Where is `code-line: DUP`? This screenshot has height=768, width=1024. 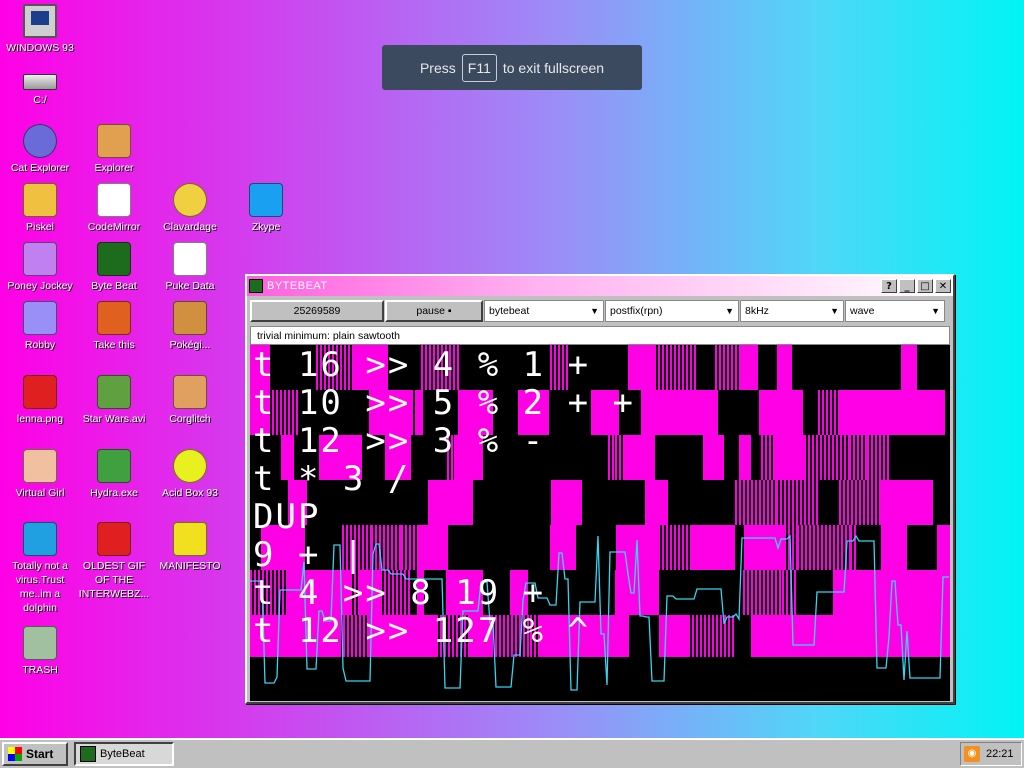
code-line: DUP is located at coordinates (287, 517).